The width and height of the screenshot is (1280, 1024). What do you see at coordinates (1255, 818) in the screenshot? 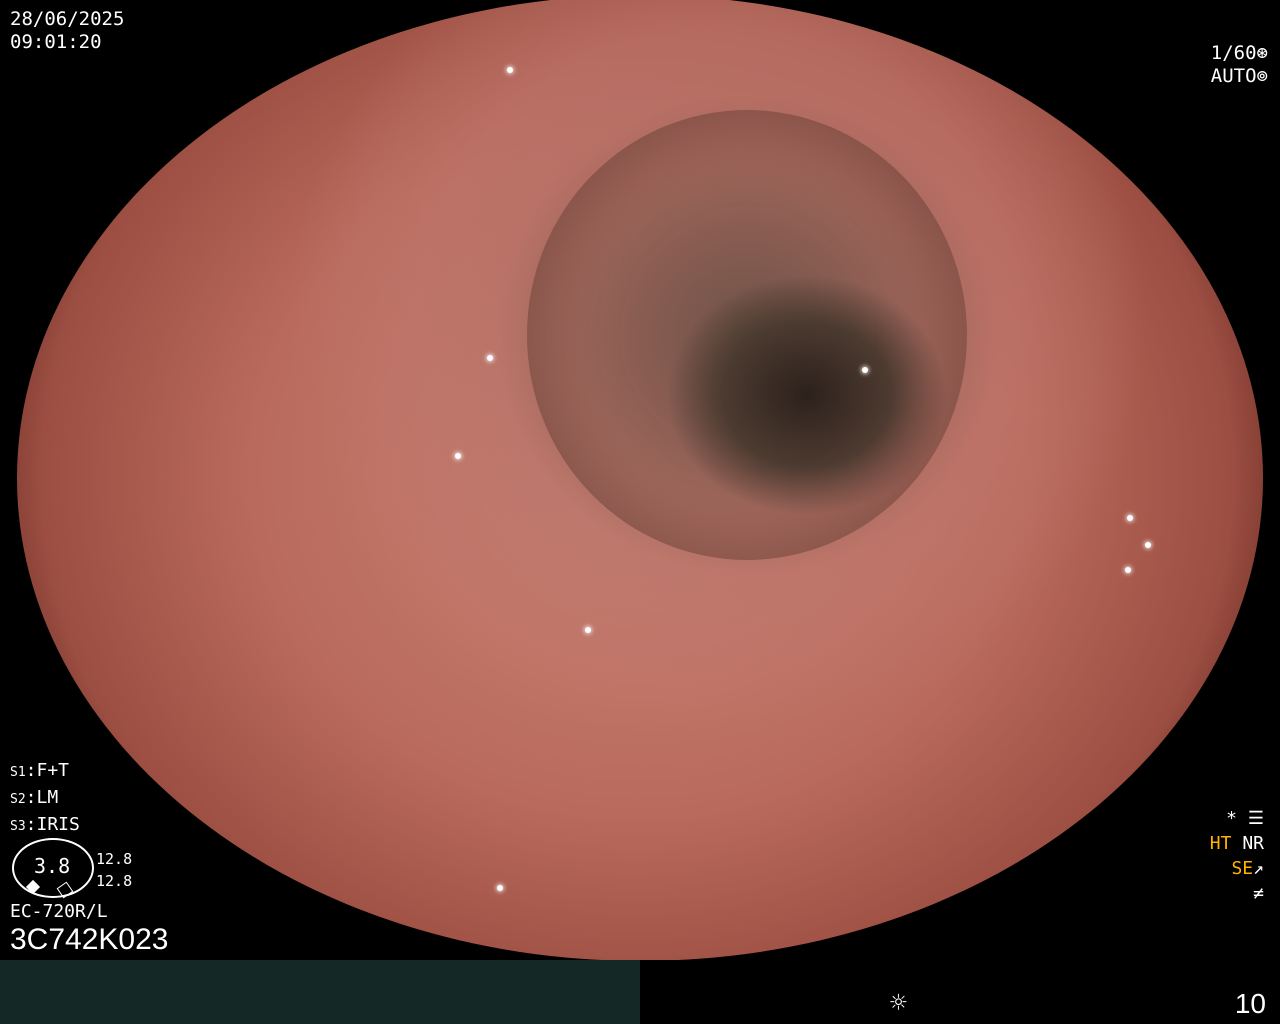
I see `settings-icon: ☰` at bounding box center [1255, 818].